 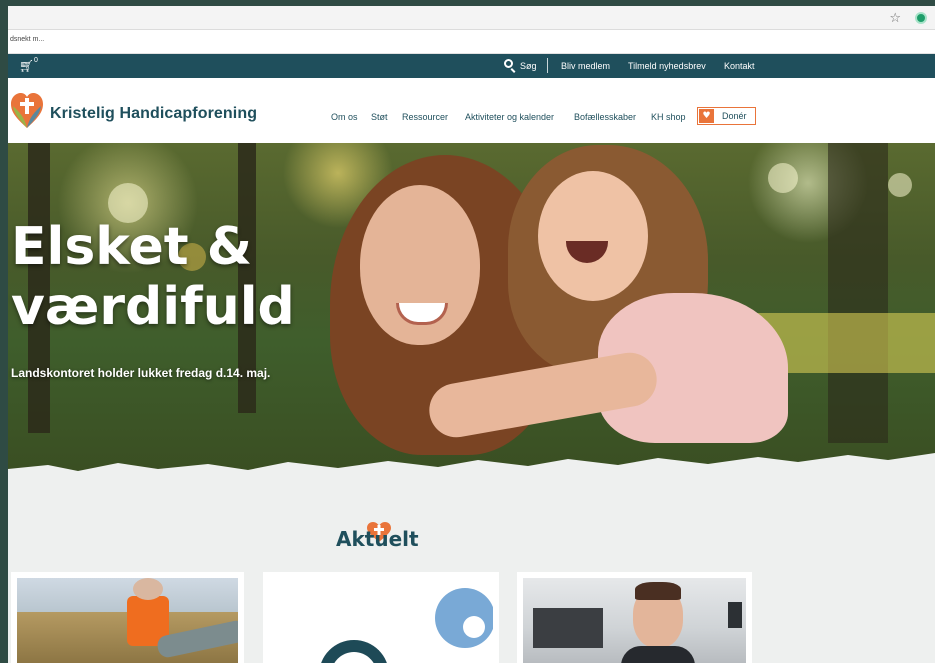 What do you see at coordinates (858, 293) in the screenshot?
I see `background-tree` at bounding box center [858, 293].